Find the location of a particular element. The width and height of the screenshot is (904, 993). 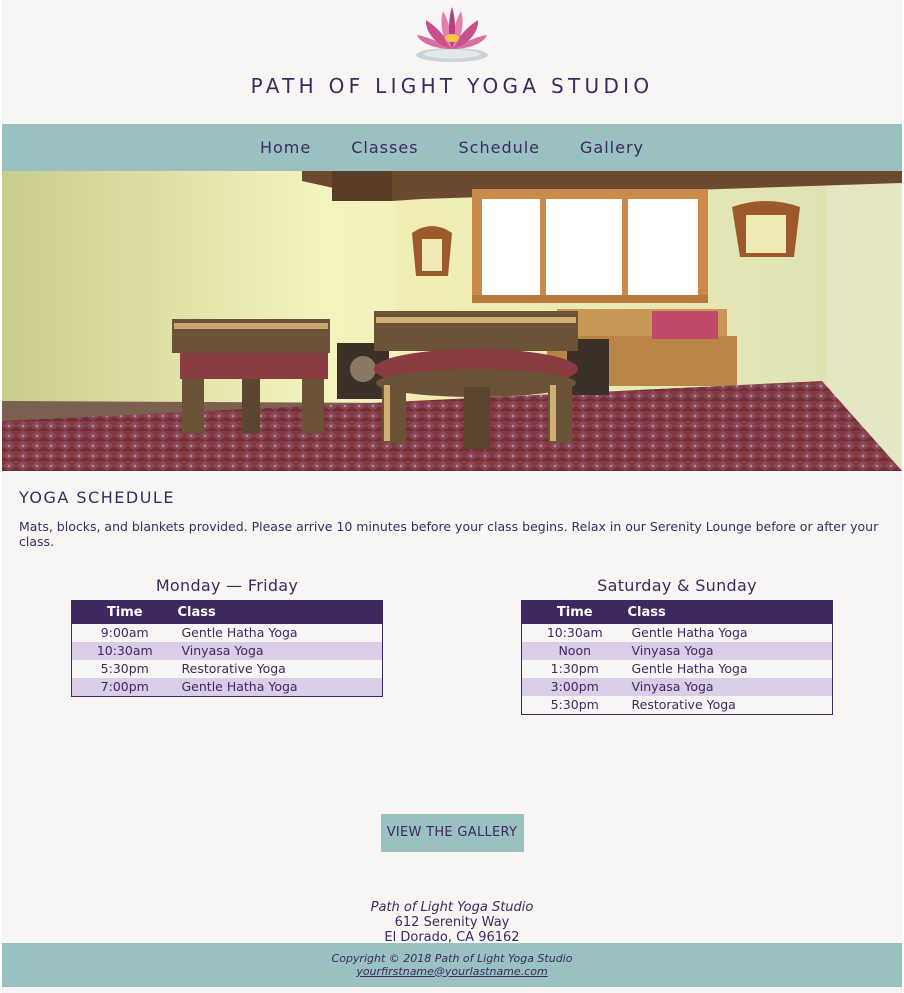

table-row: 10:30am Vinyasa Yoga is located at coordinates (227, 650).